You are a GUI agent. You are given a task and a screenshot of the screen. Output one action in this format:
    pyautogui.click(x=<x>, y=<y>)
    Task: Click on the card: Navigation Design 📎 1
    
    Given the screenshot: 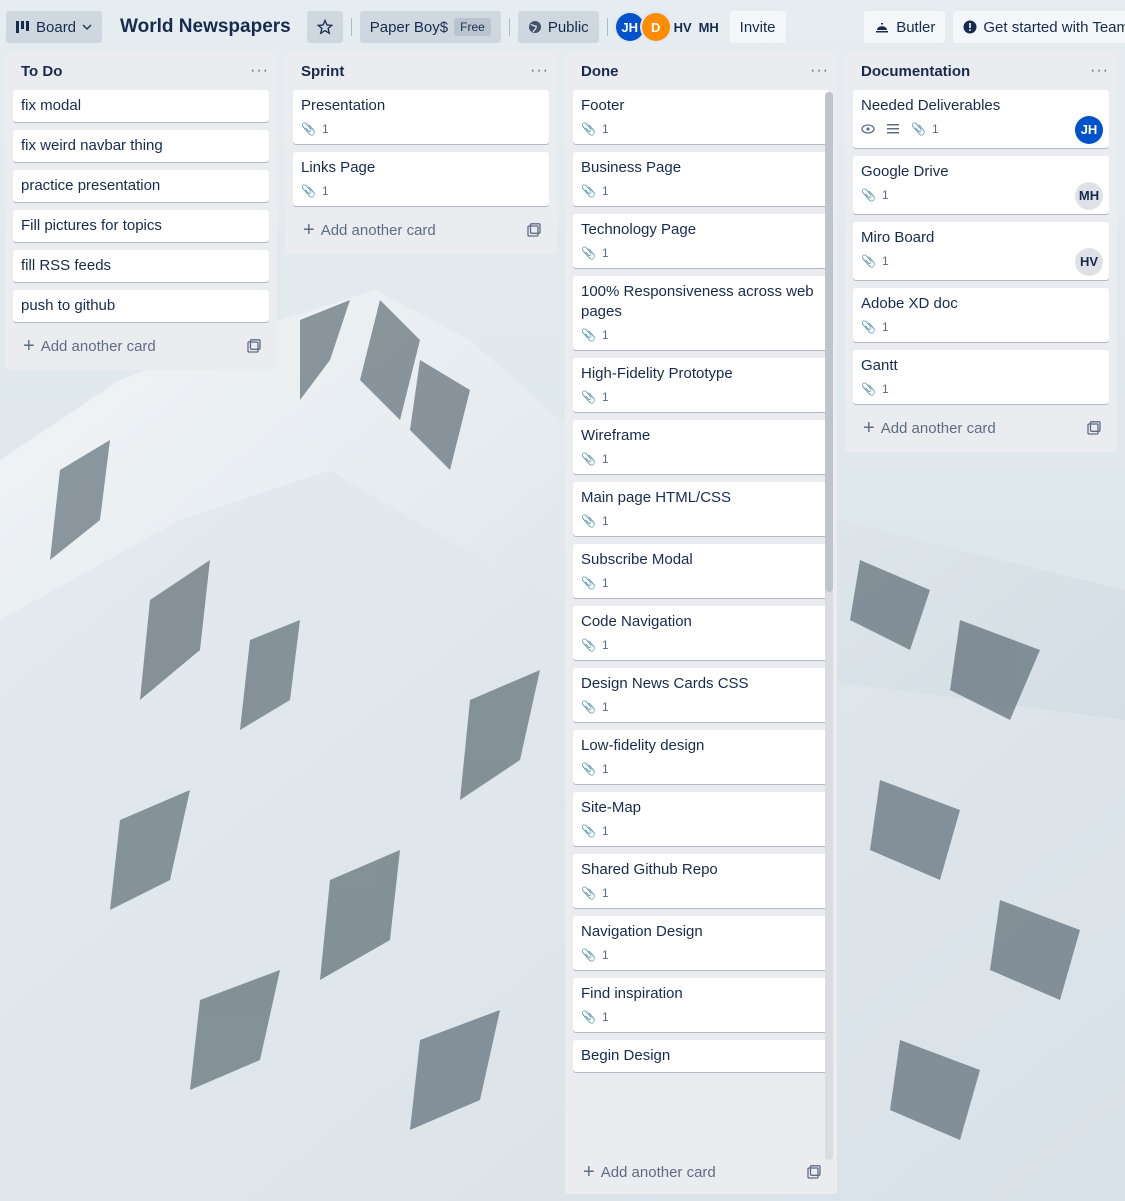 What is the action you would take?
    pyautogui.click(x=701, y=943)
    